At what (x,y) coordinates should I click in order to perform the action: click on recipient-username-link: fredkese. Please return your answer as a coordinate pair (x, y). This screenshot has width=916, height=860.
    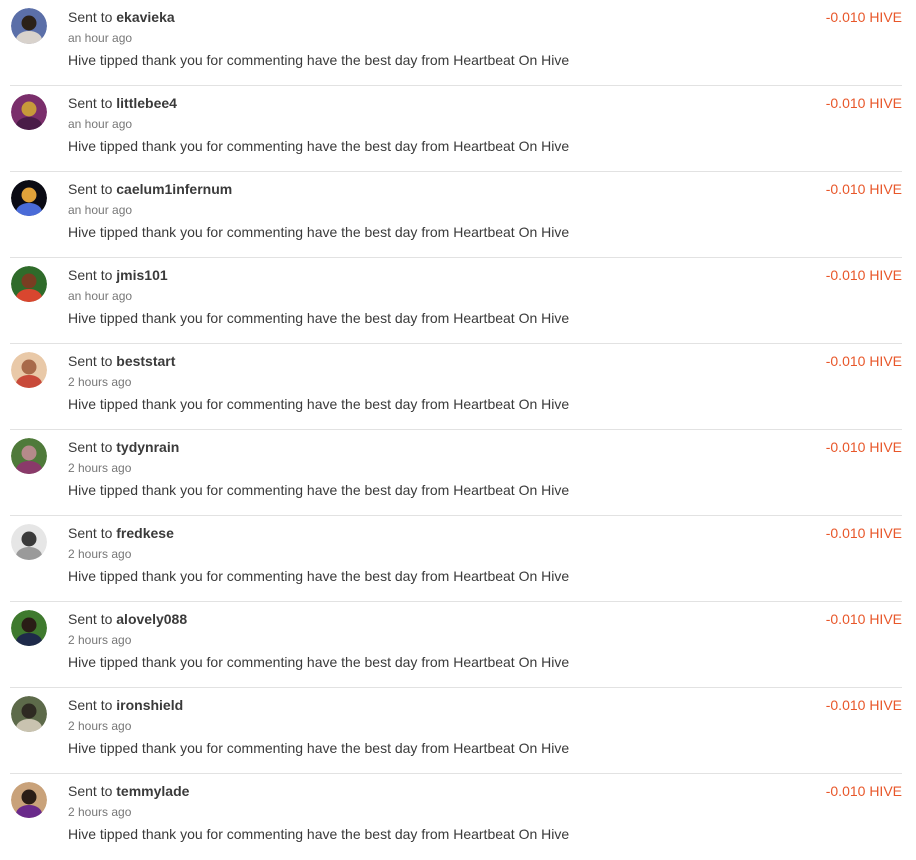
    Looking at the image, I should click on (145, 533).